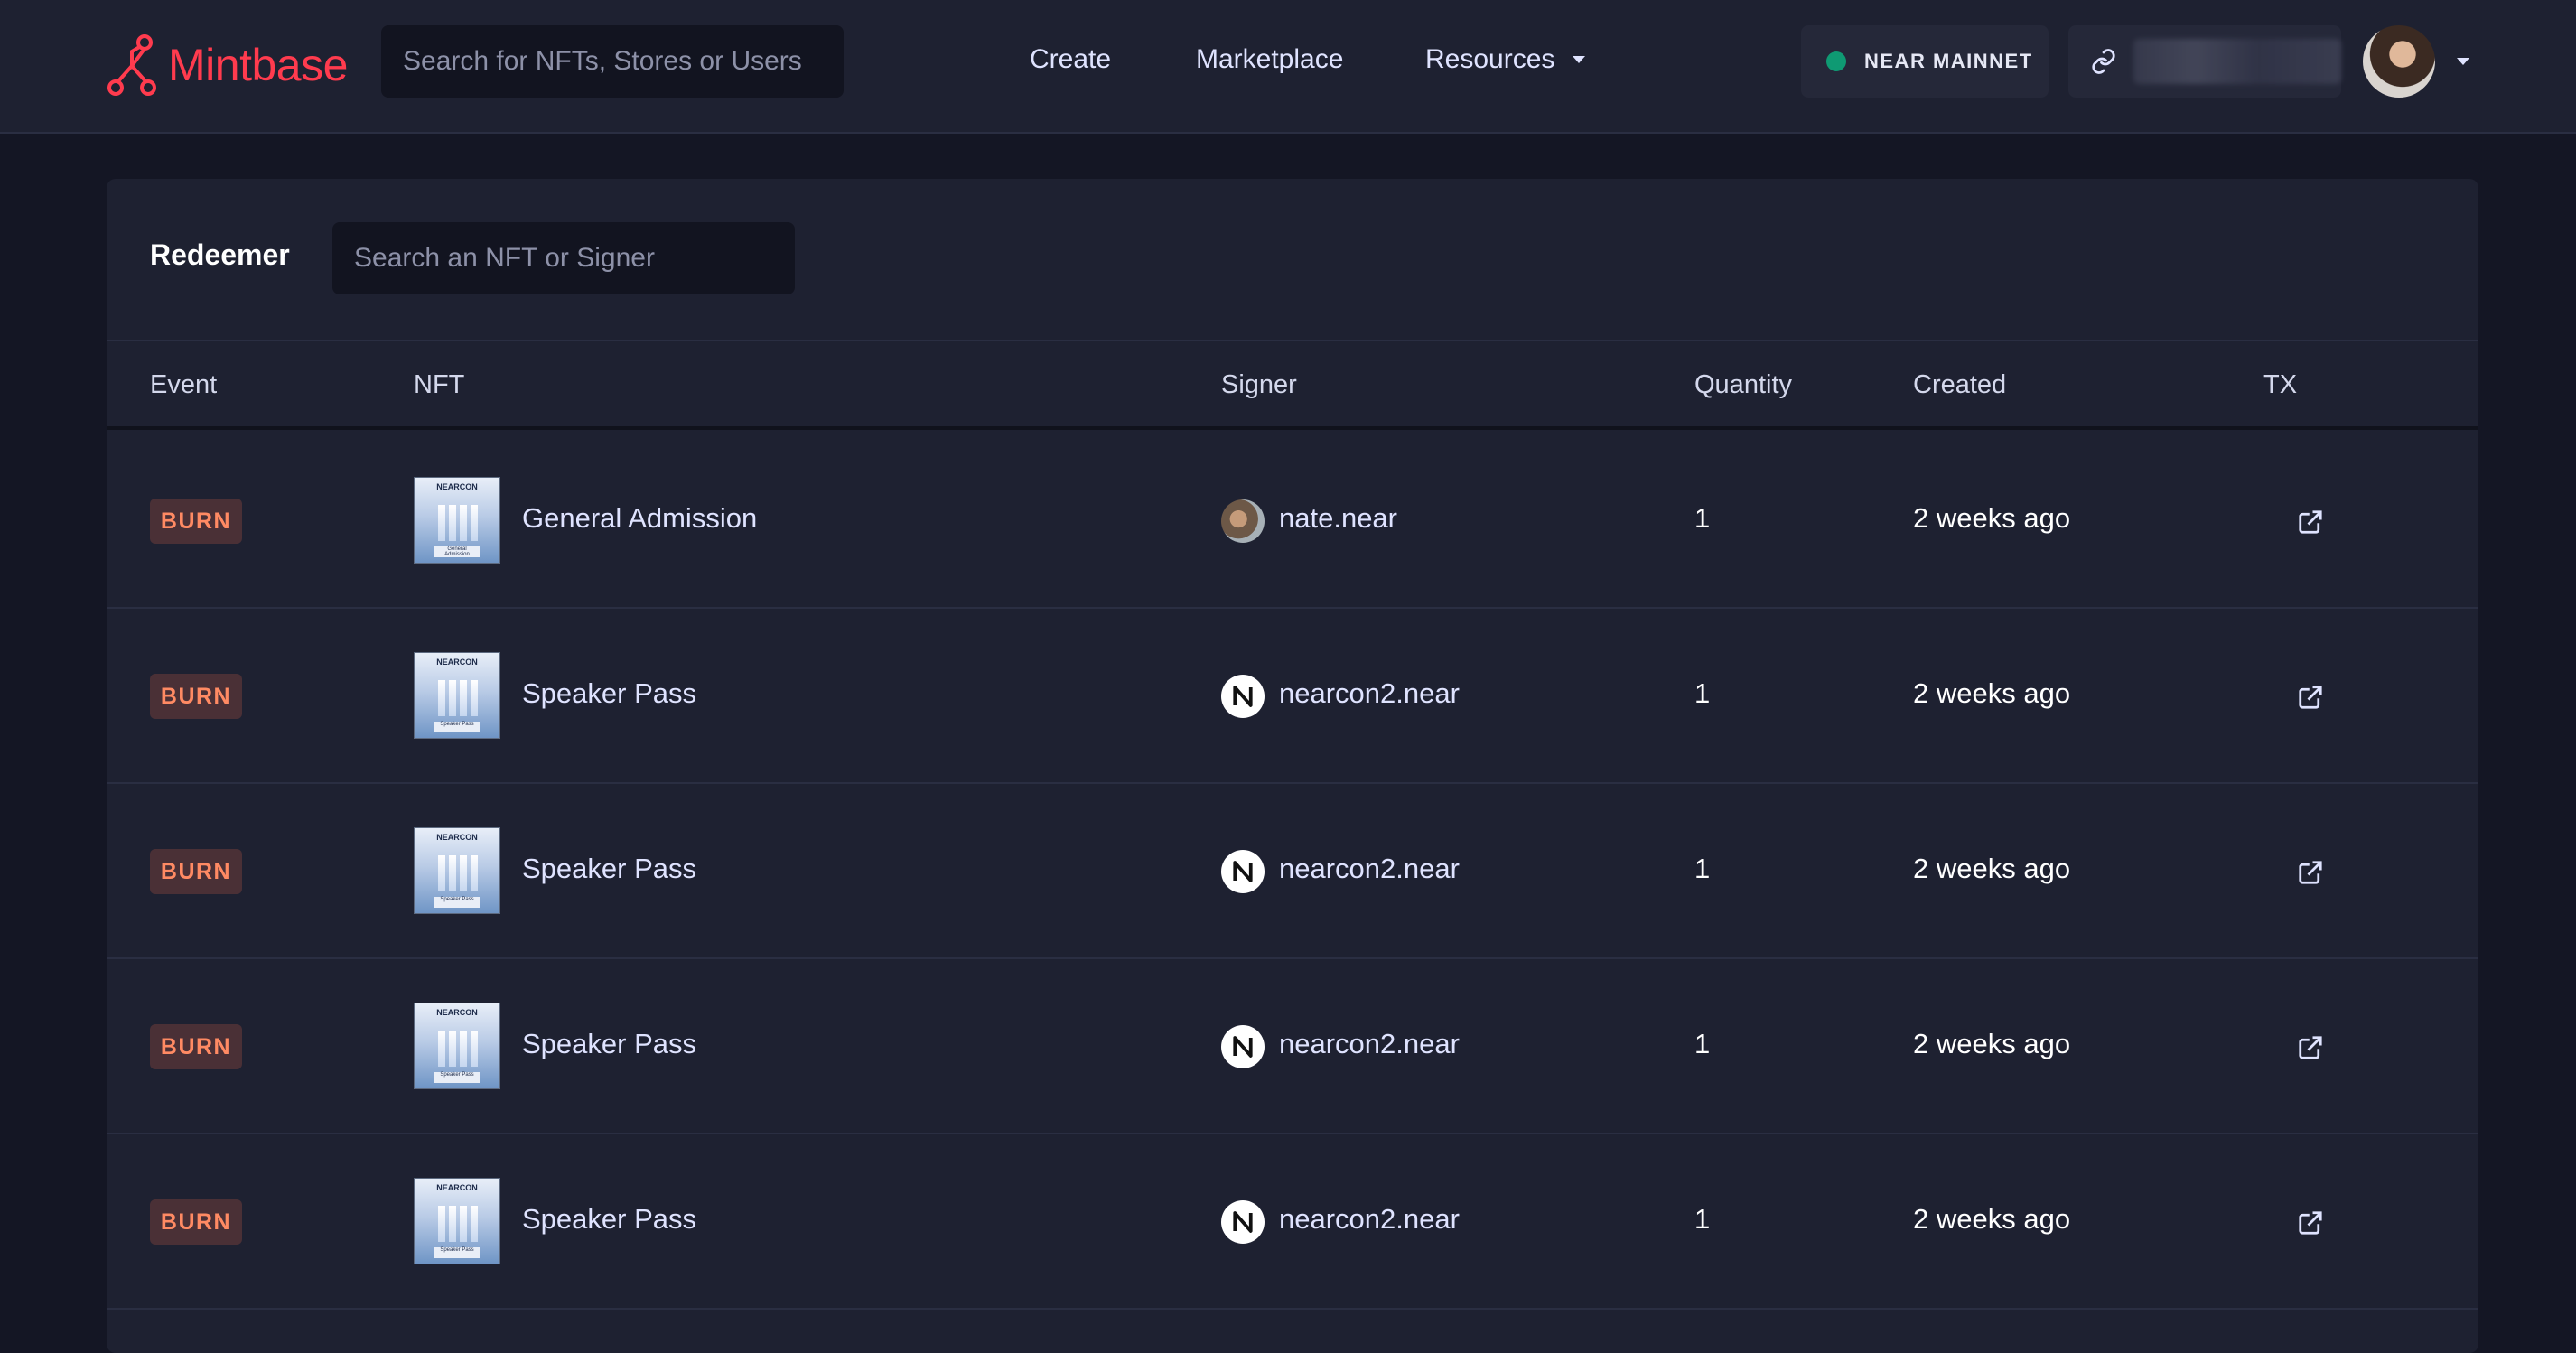  I want to click on thumbnail-label: General Admission, so click(457, 551).